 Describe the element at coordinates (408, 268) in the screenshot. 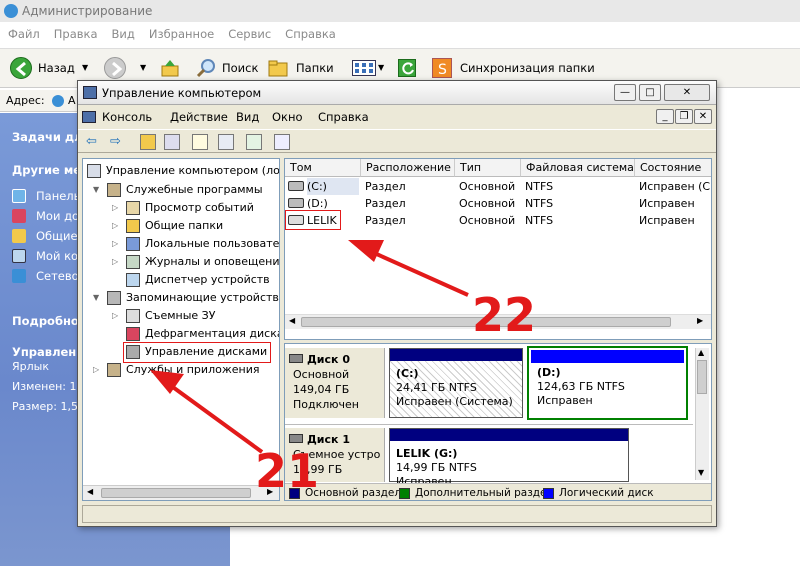

I see `arrow-to-lelik` at that location.